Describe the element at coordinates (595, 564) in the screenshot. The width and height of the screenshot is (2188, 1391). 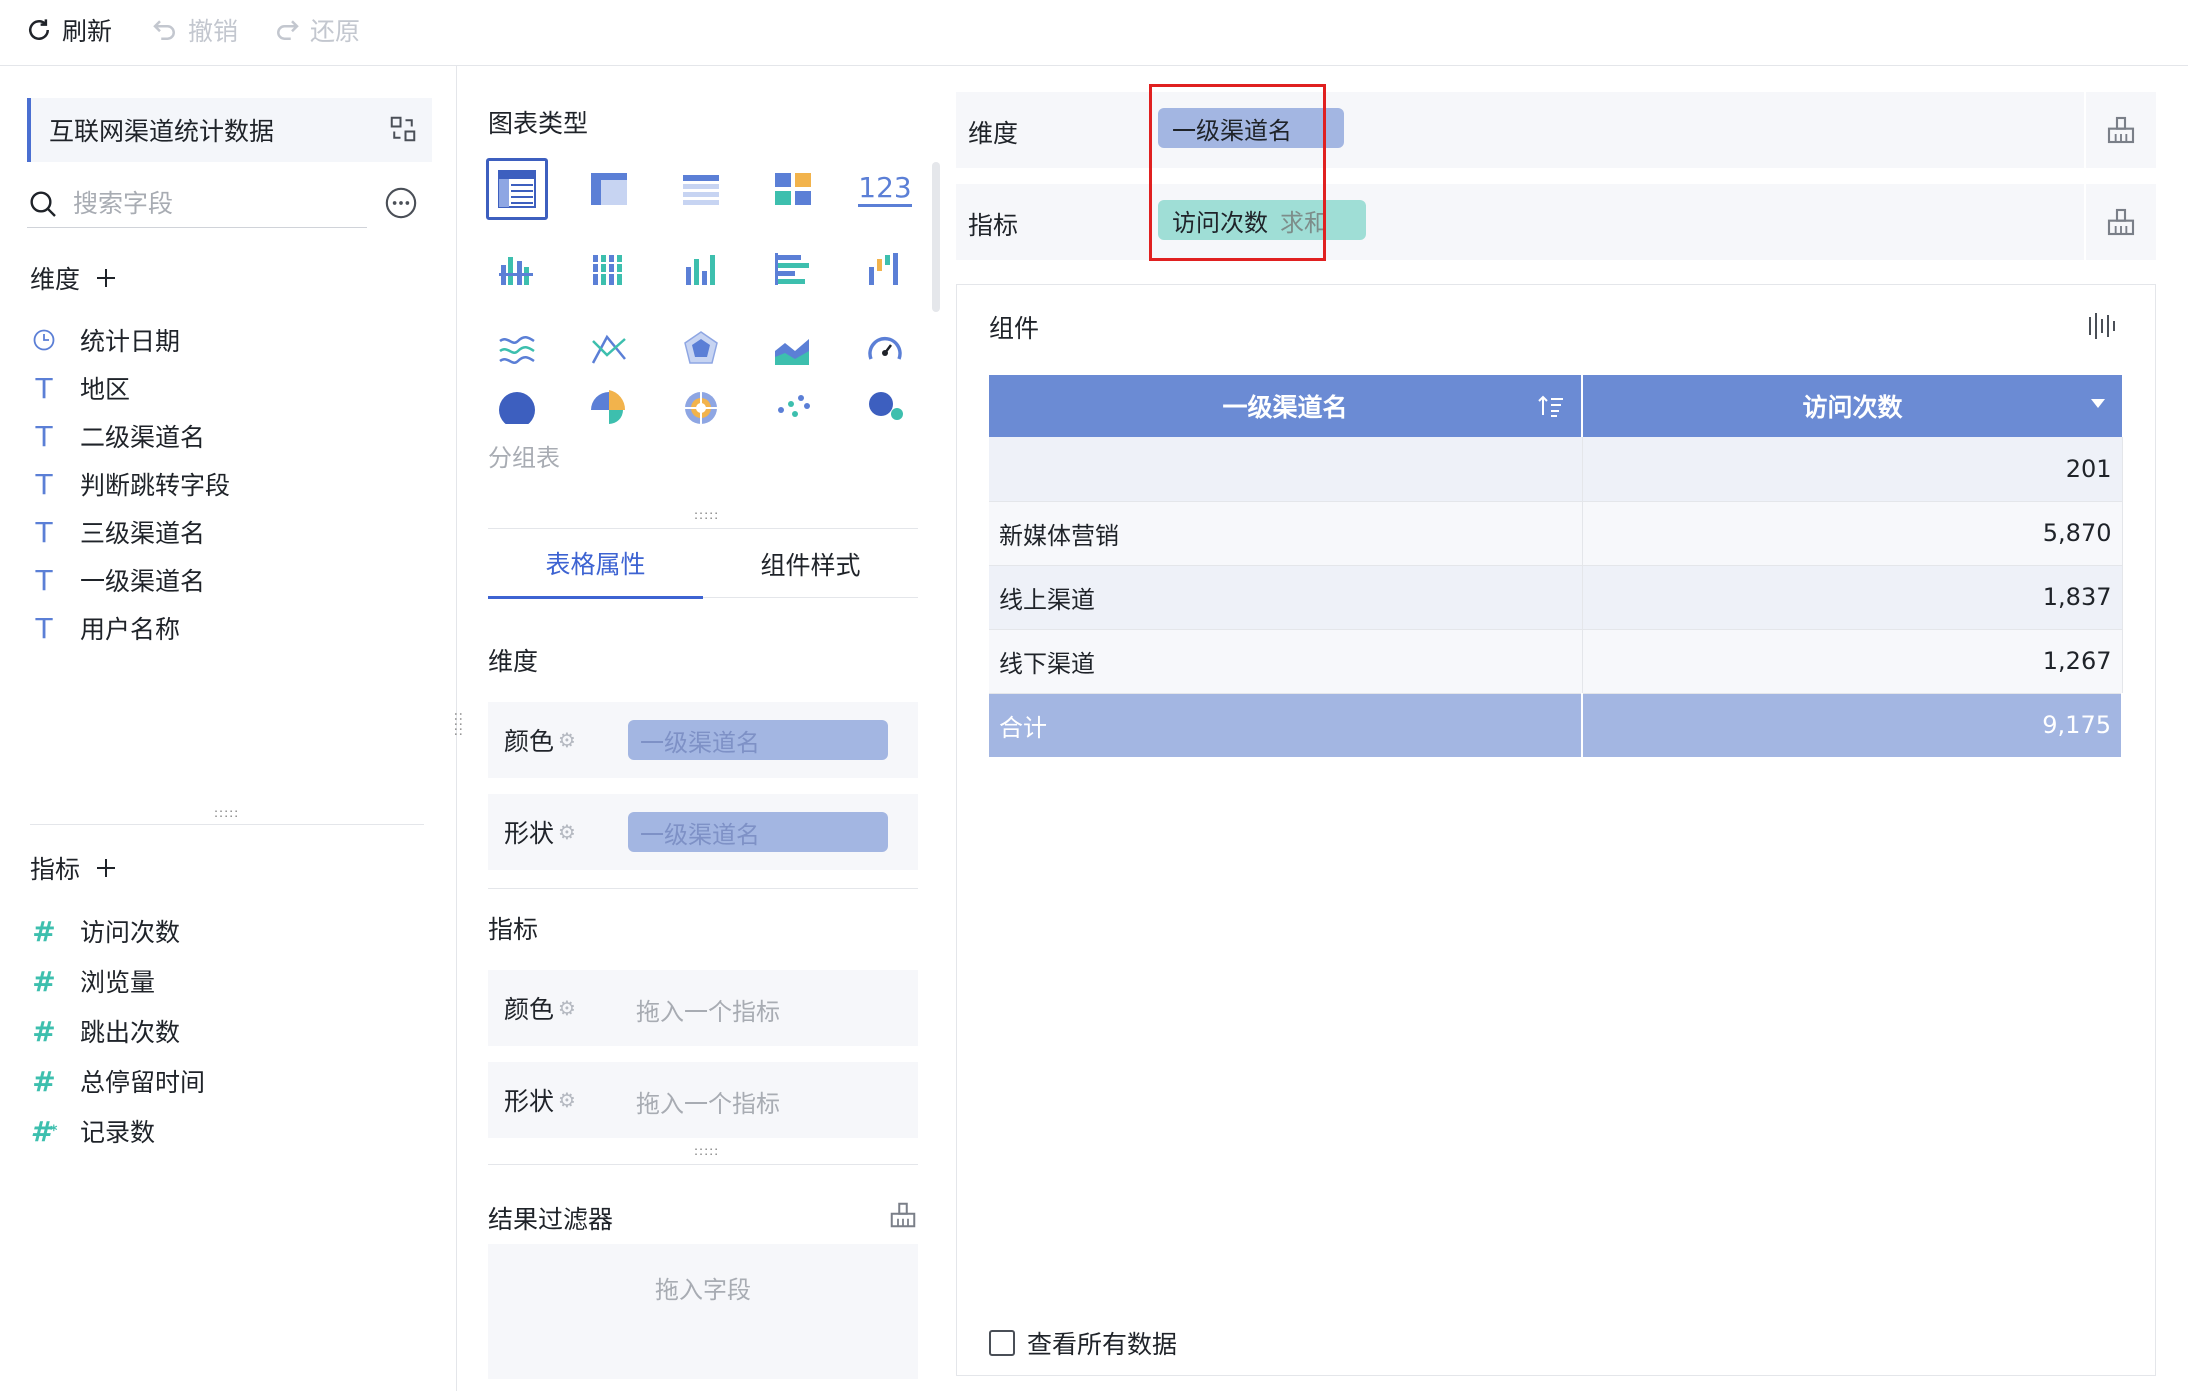
I see `tab-table-properties: 表格属性` at that location.